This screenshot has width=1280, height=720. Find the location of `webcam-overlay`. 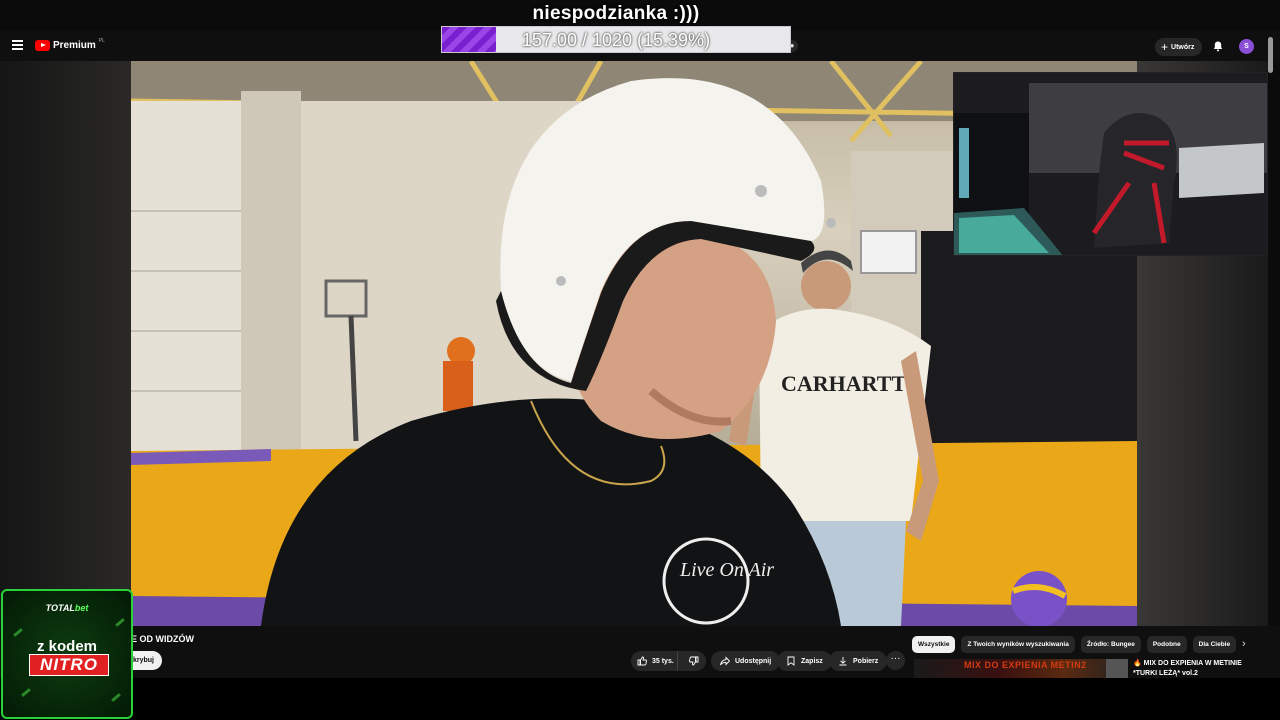

webcam-overlay is located at coordinates (1110, 164).